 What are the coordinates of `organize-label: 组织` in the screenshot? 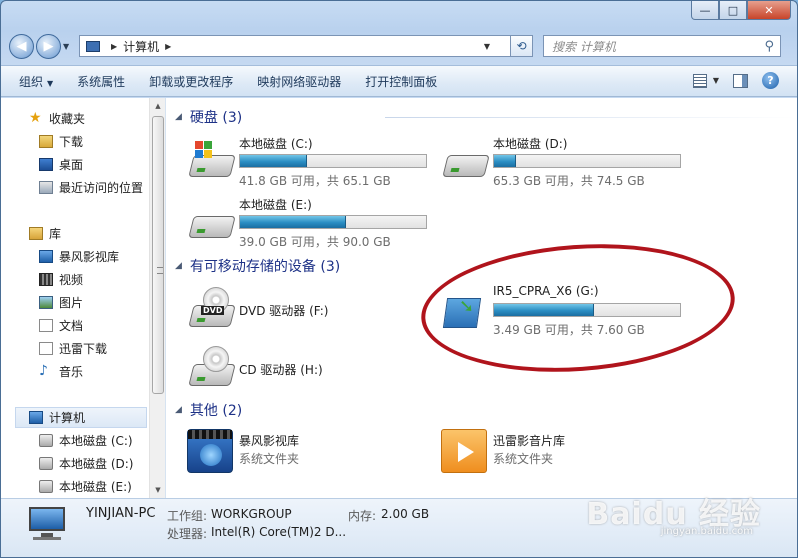 It's located at (31, 81).